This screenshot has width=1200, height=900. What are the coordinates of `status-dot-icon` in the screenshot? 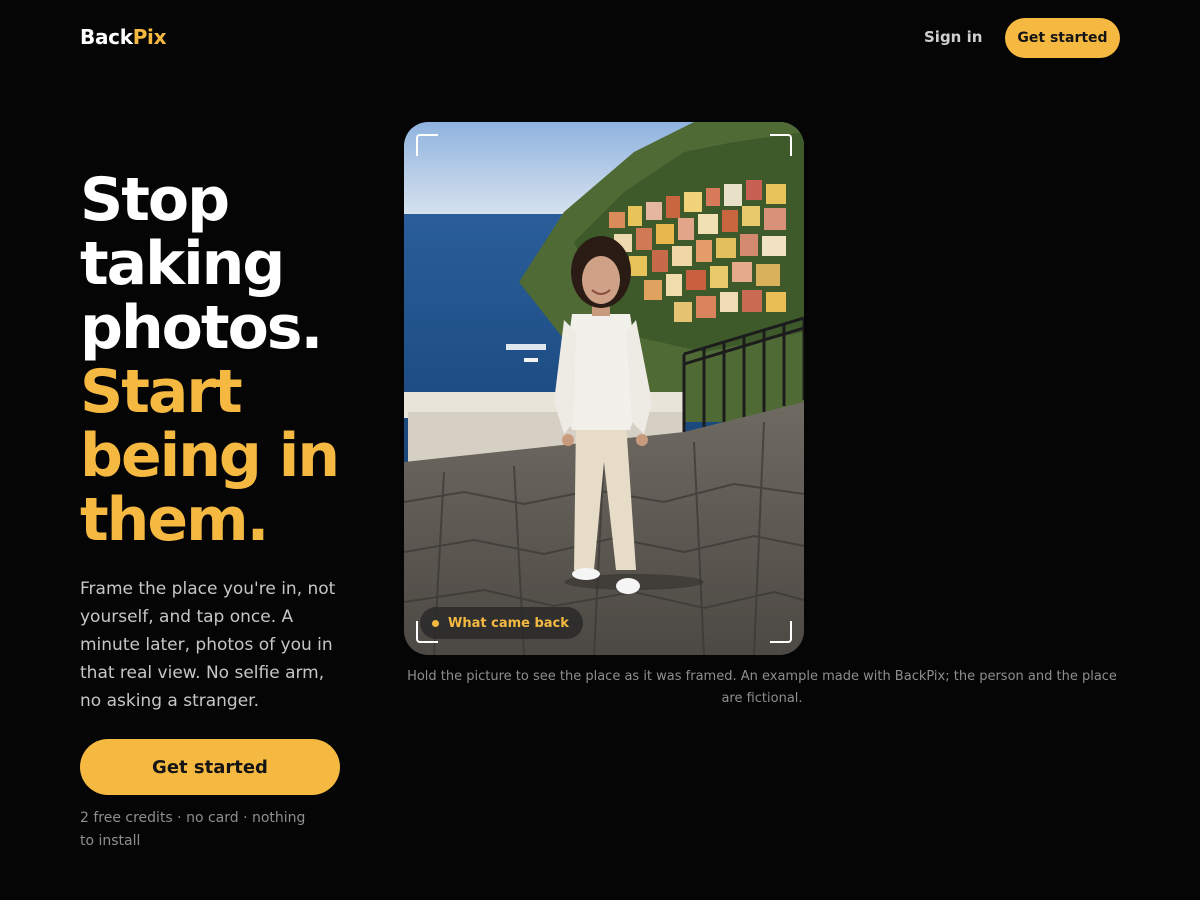 It's located at (435, 623).